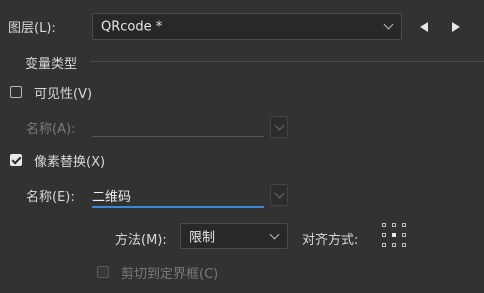  Describe the element at coordinates (178, 124) in the screenshot. I see `visibility-name-input` at that location.